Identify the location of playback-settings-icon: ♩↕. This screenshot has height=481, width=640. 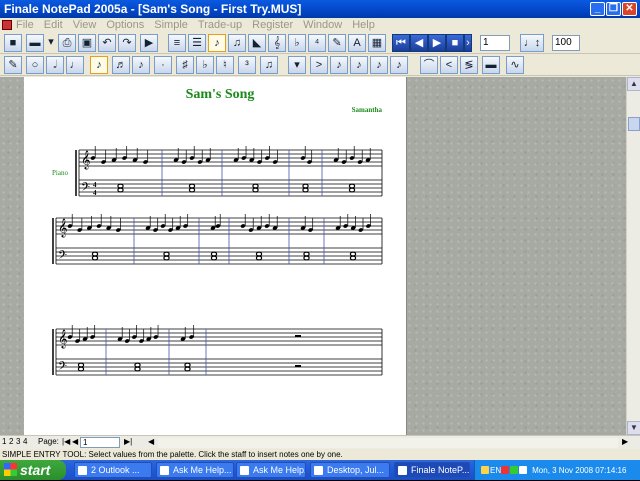
(532, 43).